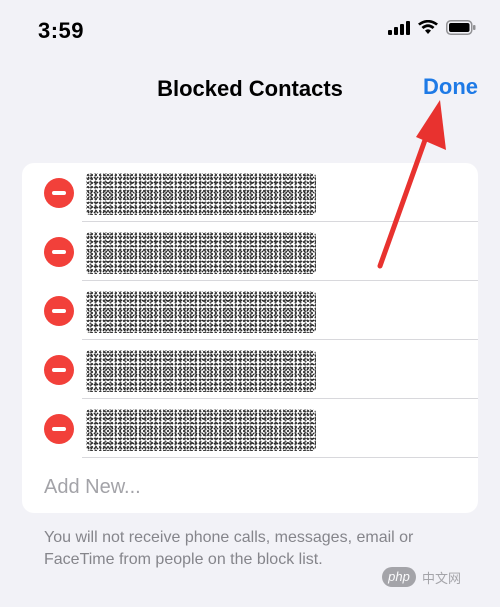  Describe the element at coordinates (61, 30) in the screenshot. I see `status-time: 3:59` at that location.